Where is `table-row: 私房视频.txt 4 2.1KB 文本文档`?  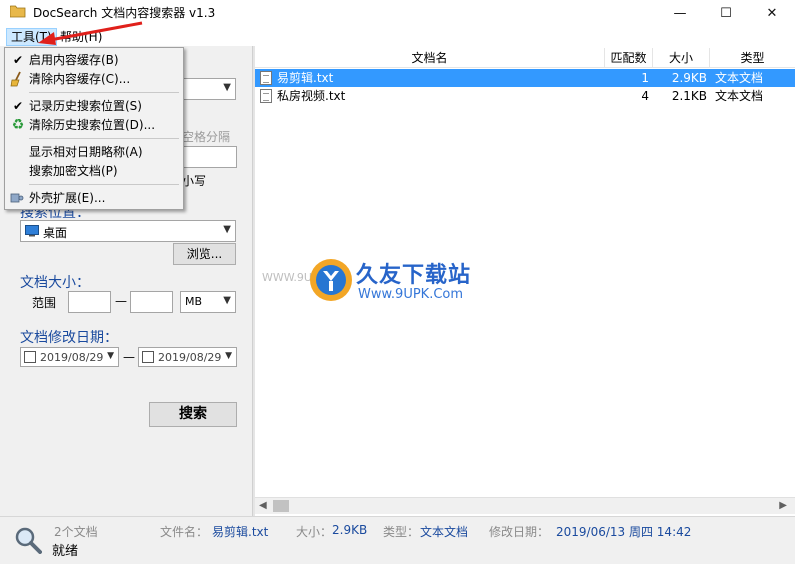
table-row: 私房视频.txt 4 2.1KB 文本文档 is located at coordinates (525, 96).